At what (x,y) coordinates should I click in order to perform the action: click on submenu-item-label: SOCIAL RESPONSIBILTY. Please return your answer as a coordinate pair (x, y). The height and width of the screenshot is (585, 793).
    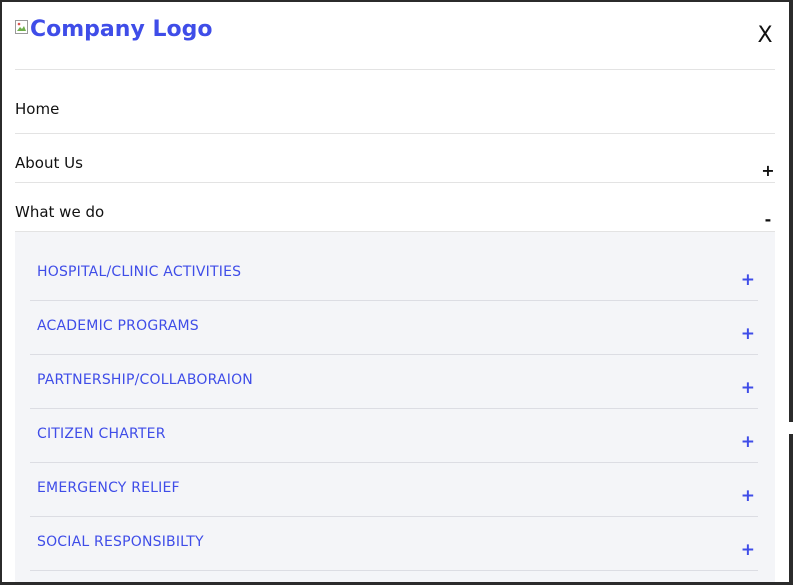
    Looking at the image, I should click on (120, 542).